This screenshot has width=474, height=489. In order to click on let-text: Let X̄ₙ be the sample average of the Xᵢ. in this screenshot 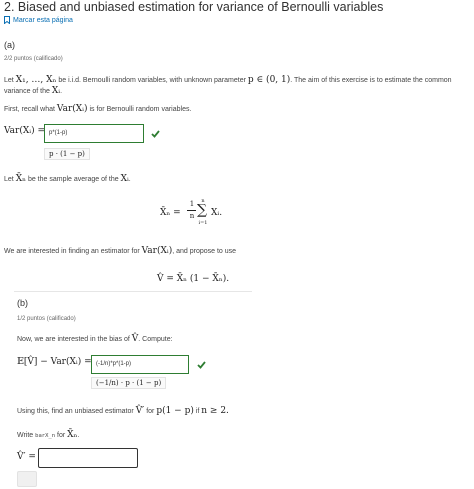, I will do `click(67, 179)`.